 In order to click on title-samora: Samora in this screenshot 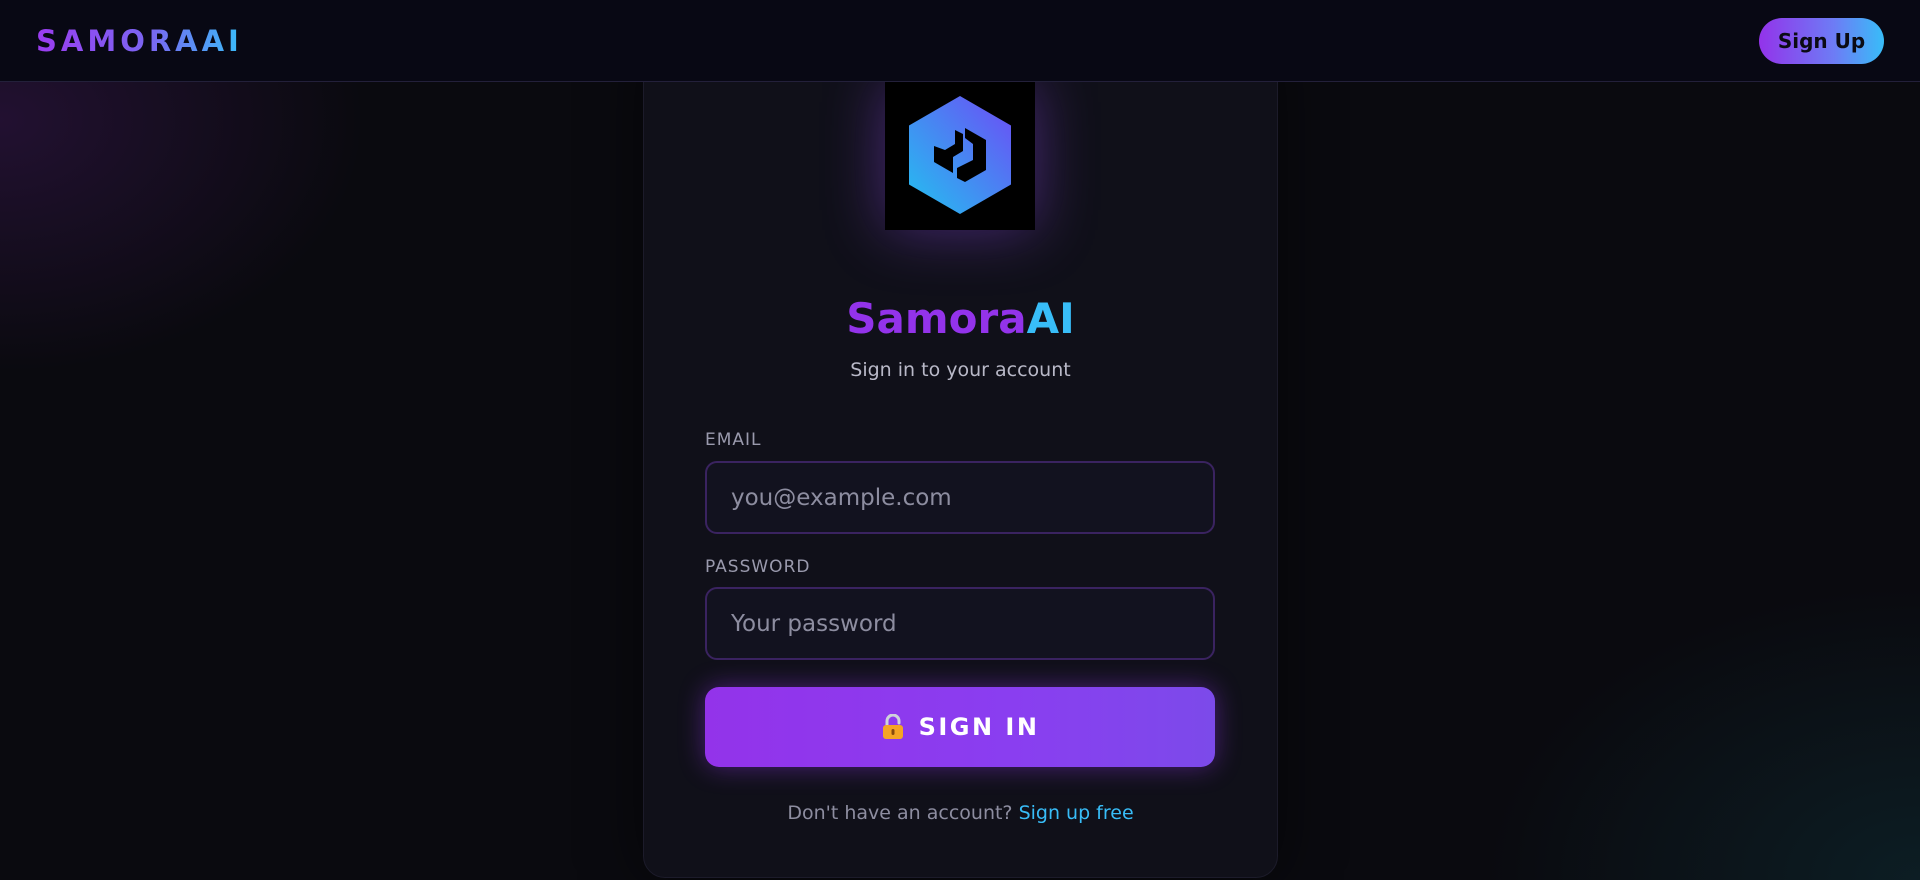, I will do `click(936, 318)`.